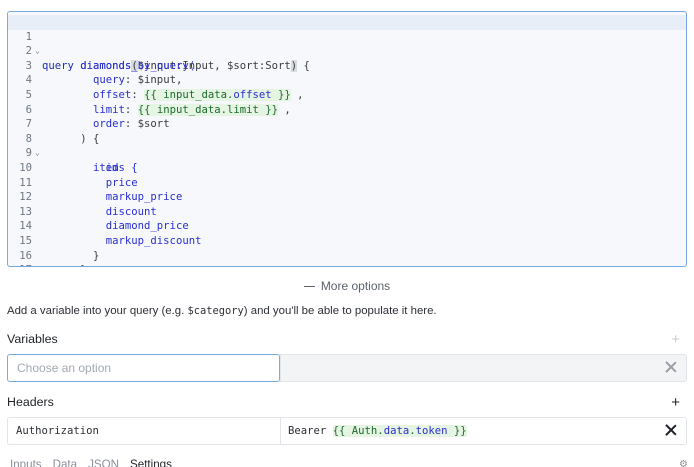 This screenshot has height=467, width=694. I want to click on header-key-input: Authorization, so click(144, 431).